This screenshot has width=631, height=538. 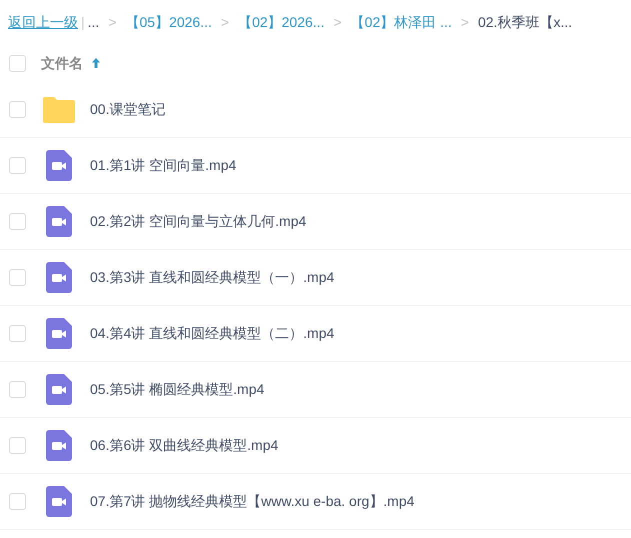 I want to click on file-name: 06.第6讲 双曲线经典模型.mp4, so click(x=184, y=445).